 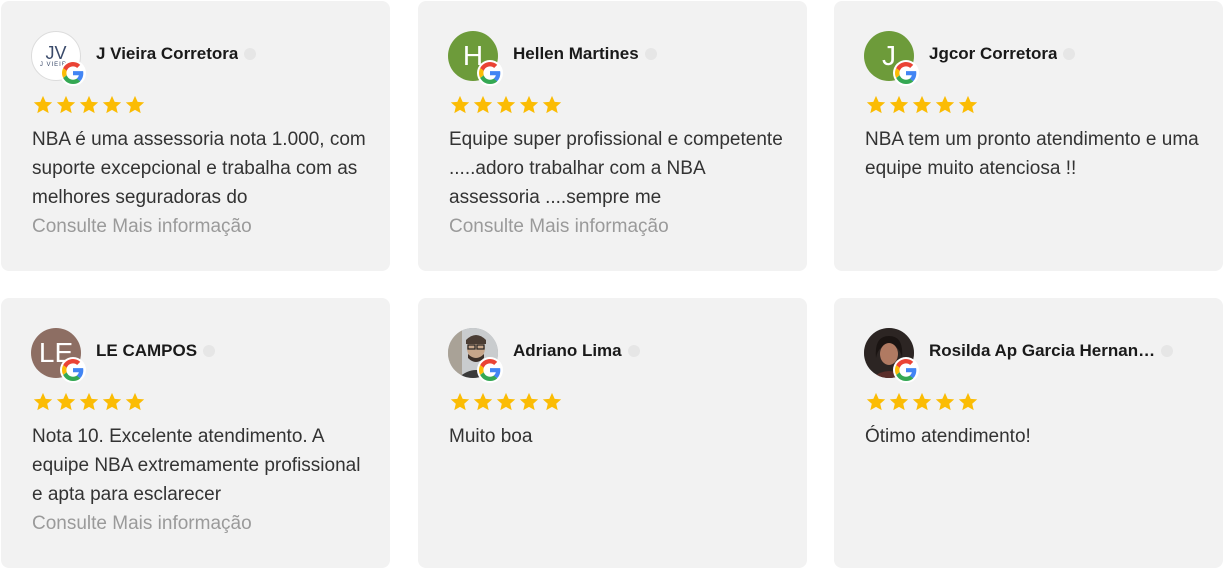 I want to click on reviewer-avatar: LE, so click(x=58, y=355).